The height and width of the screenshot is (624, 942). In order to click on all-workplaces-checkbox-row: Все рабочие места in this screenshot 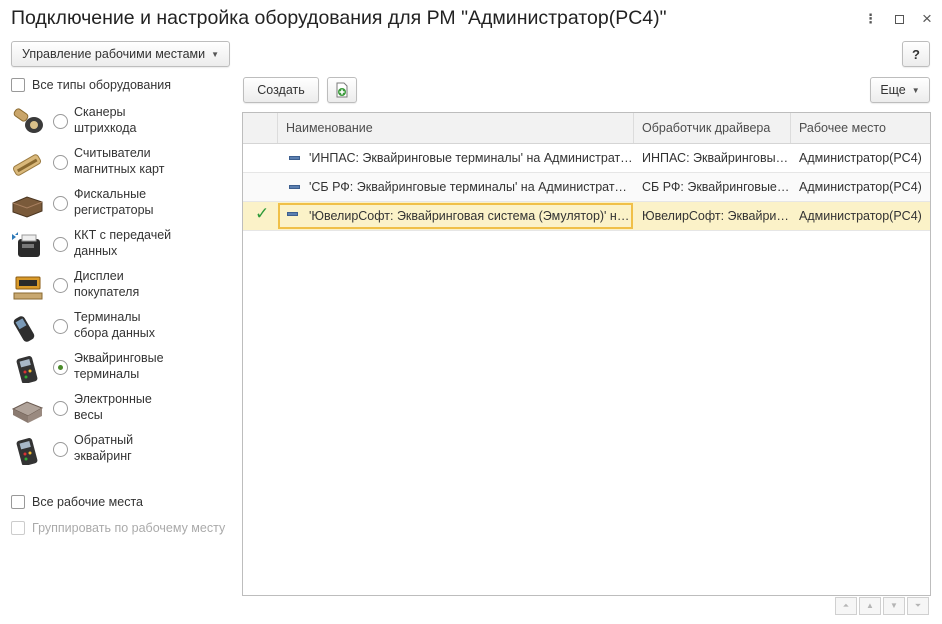, I will do `click(77, 502)`.